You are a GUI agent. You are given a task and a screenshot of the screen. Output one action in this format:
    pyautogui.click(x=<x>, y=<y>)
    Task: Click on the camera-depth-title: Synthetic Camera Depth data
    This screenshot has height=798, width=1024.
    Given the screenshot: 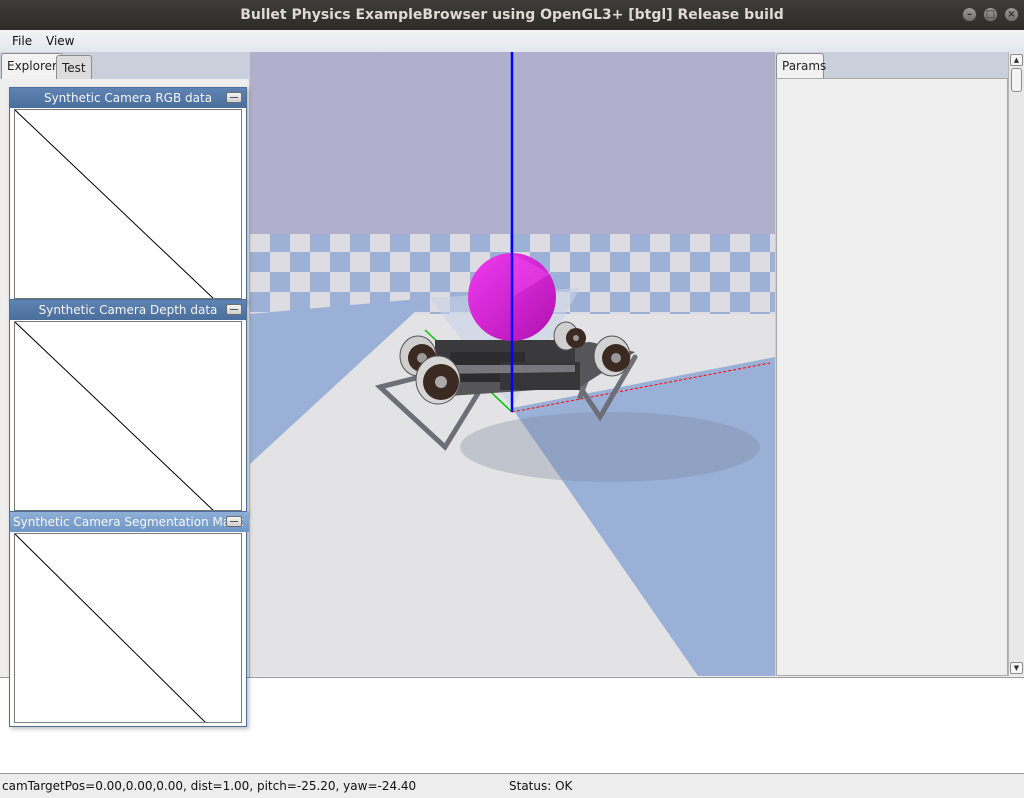 What is the action you would take?
    pyautogui.click(x=128, y=310)
    